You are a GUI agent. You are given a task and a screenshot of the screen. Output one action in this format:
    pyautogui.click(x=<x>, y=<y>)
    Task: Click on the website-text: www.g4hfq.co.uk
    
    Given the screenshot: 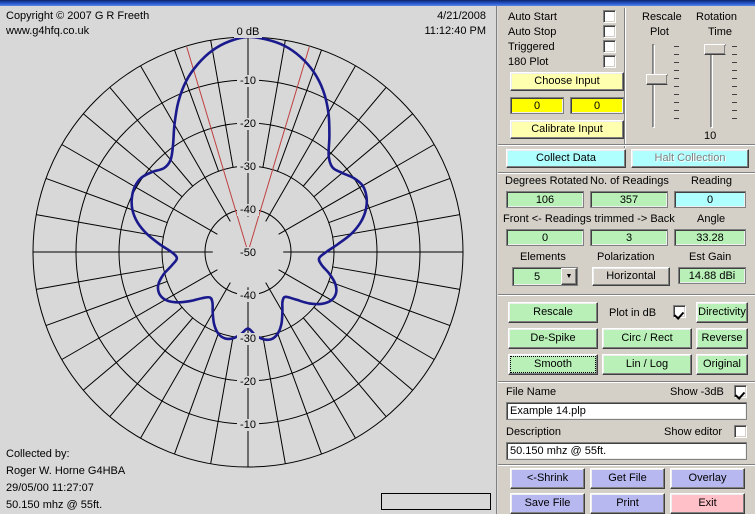 What is the action you would take?
    pyautogui.click(x=48, y=31)
    